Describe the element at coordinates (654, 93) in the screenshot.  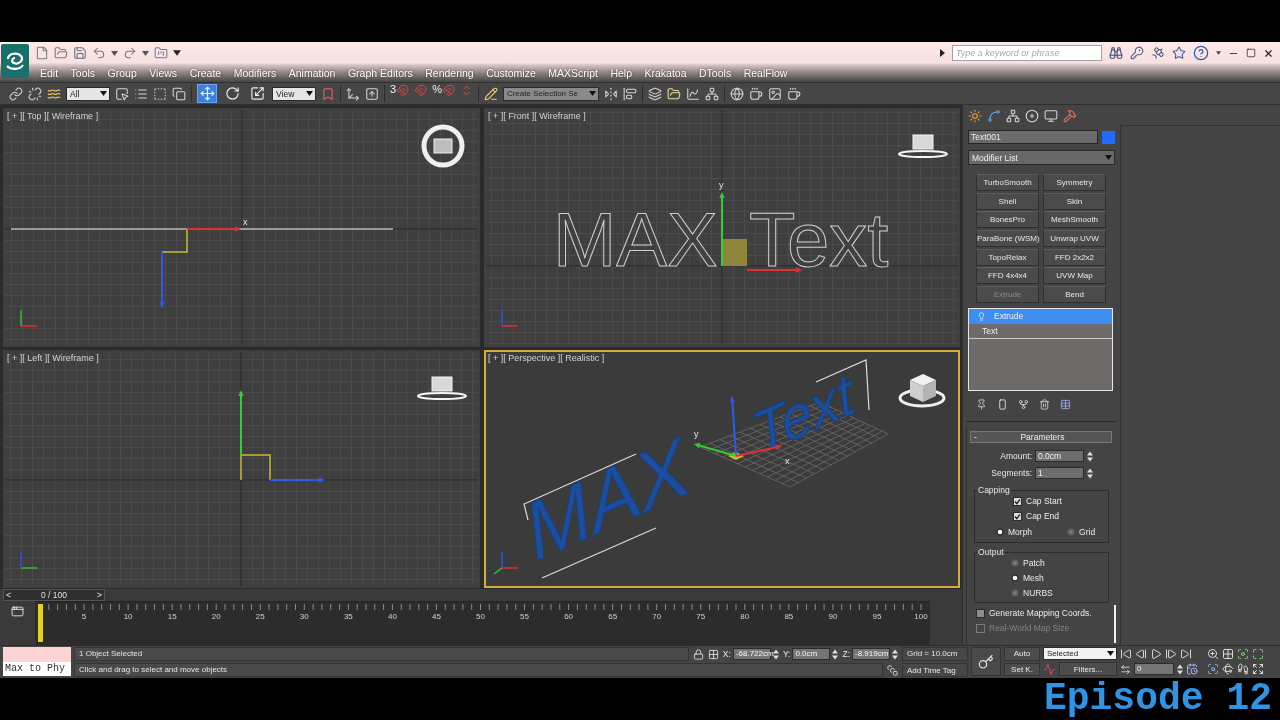
I see `layers-icon` at that location.